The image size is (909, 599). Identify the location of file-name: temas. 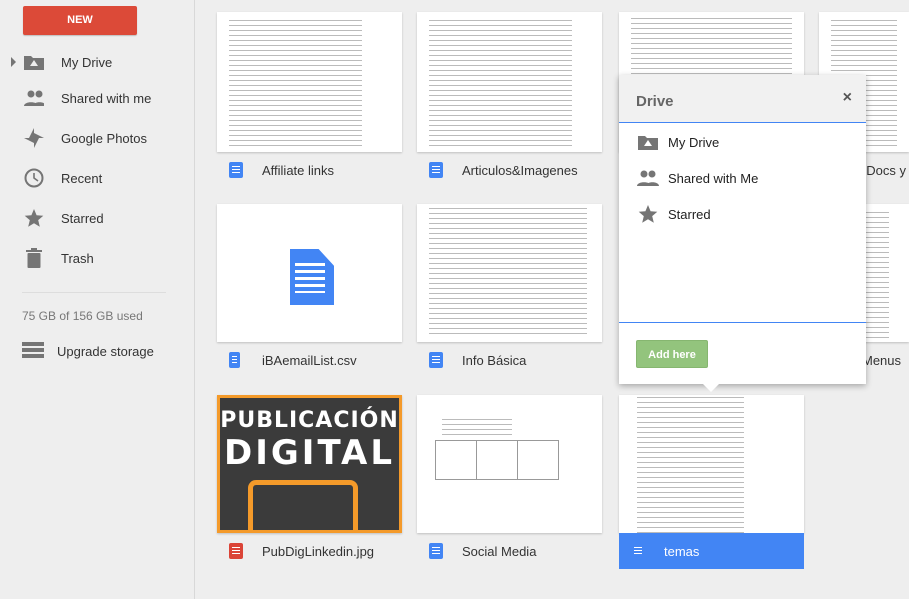
(682, 551).